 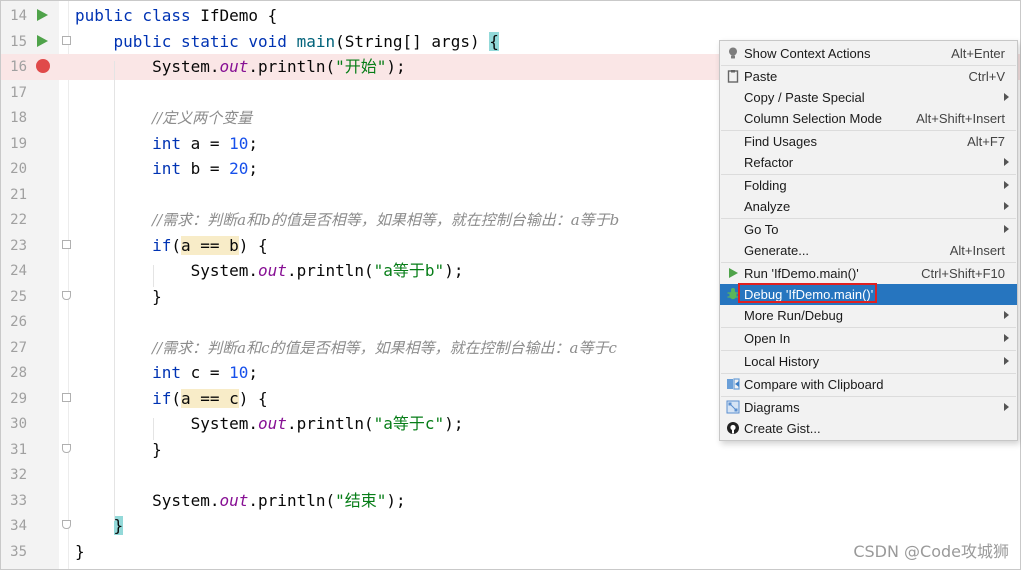 I want to click on code-token: a == c, so click(x=209, y=398).